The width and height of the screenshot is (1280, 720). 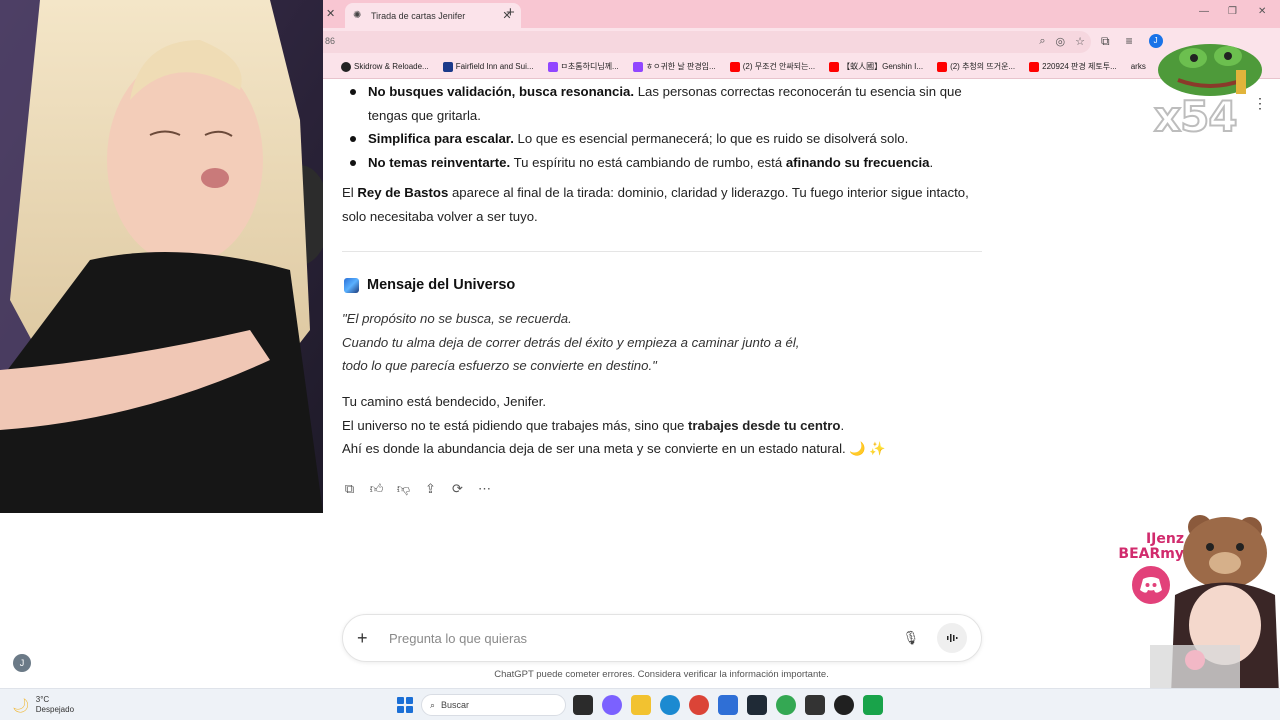 I want to click on tab-active: ✺ Tirada de cartas Jenifer ✕, so click(x=433, y=15).